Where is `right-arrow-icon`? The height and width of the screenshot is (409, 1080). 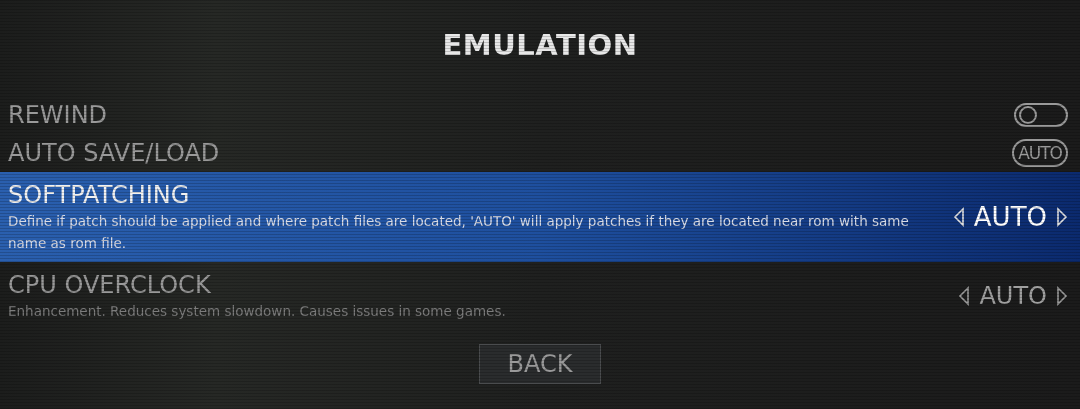
right-arrow-icon is located at coordinates (1062, 296).